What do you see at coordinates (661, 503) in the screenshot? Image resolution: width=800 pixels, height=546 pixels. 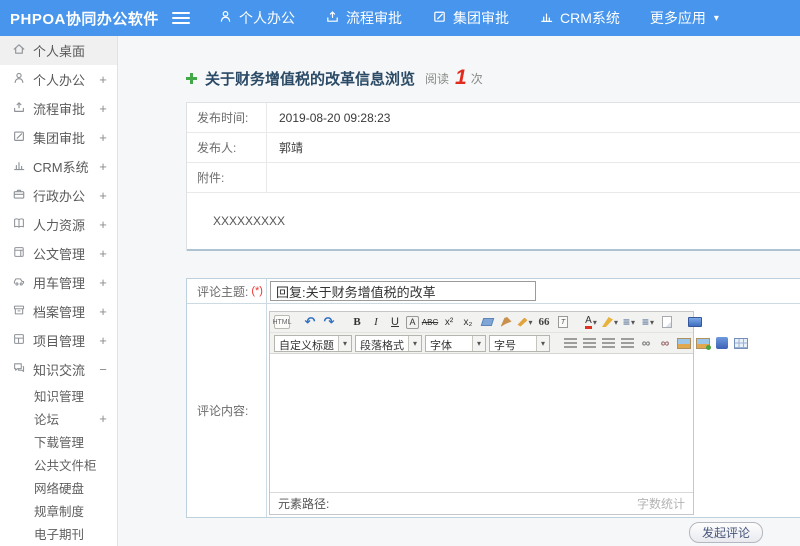 I see `word-count-label: 字数统计` at bounding box center [661, 503].